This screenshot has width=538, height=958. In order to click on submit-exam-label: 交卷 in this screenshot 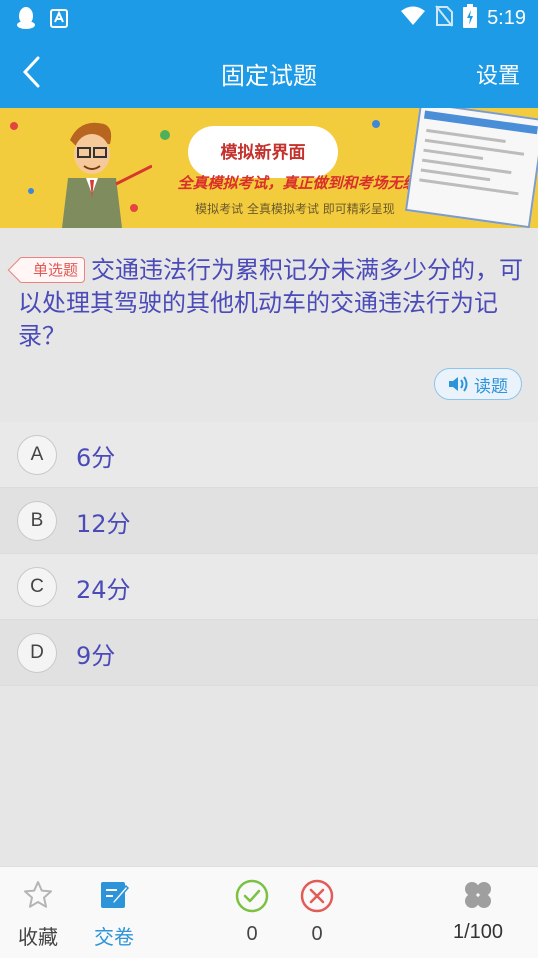, I will do `click(114, 937)`.